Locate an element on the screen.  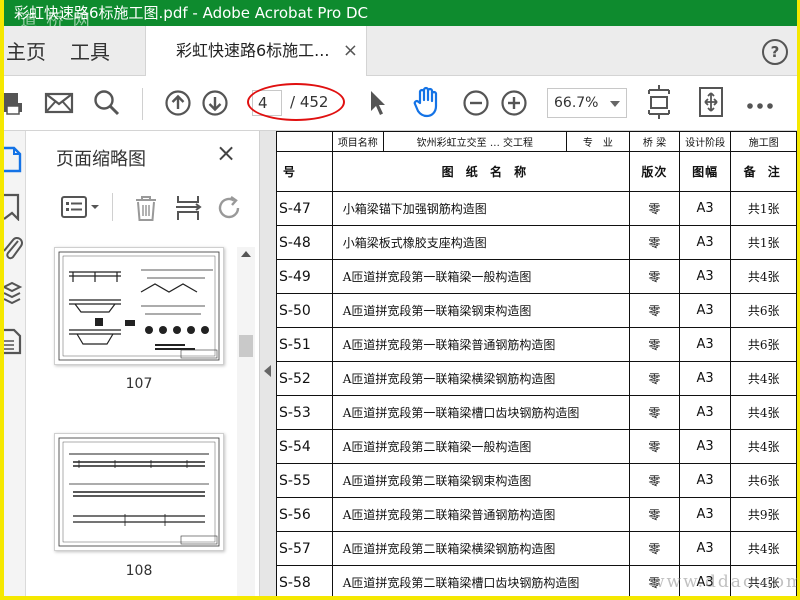
drawing-name: A匝道拼宽段第一联箱梁槽口齿块钢筋构造图 is located at coordinates (481, 412).